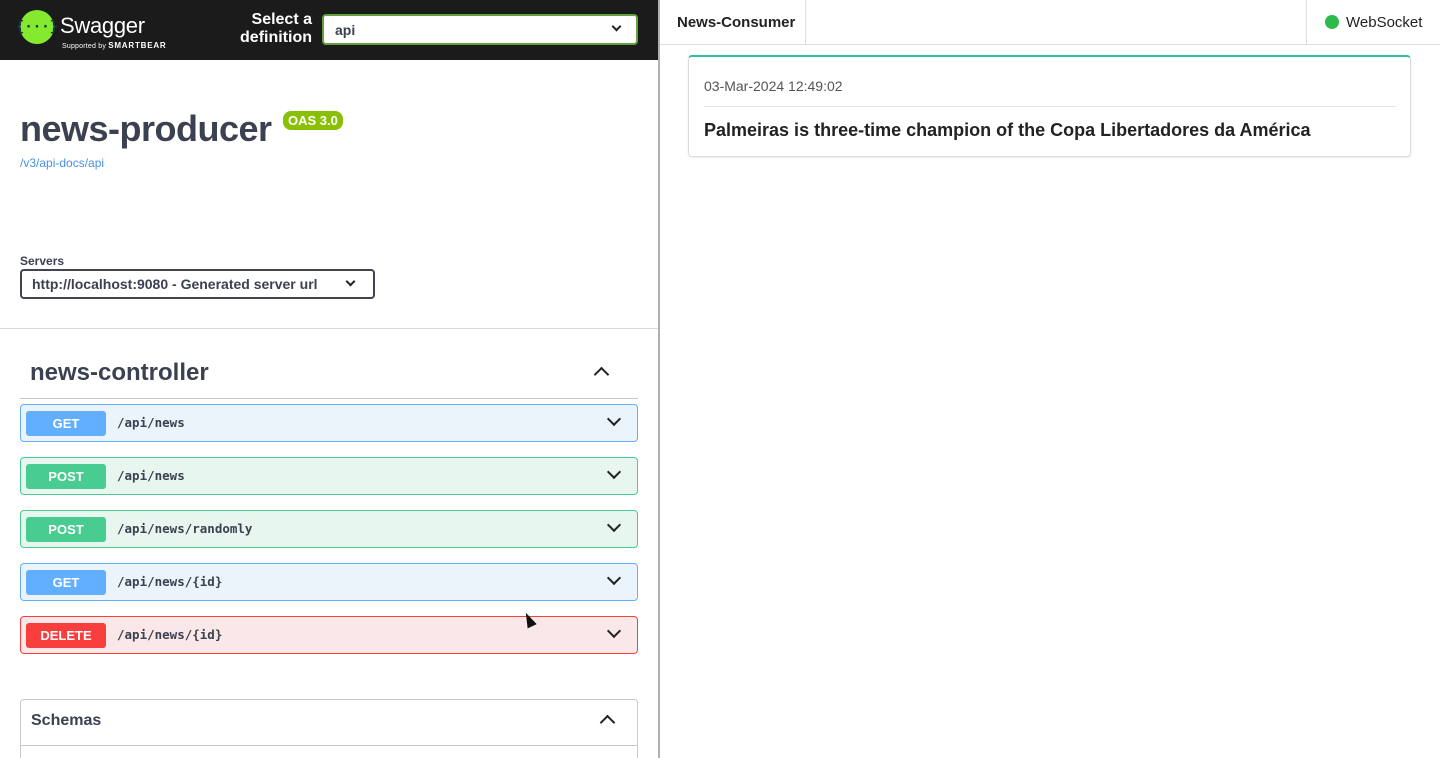 This screenshot has height=758, width=1440. Describe the element at coordinates (42, 261) in the screenshot. I see `servers-label: Servers` at that location.